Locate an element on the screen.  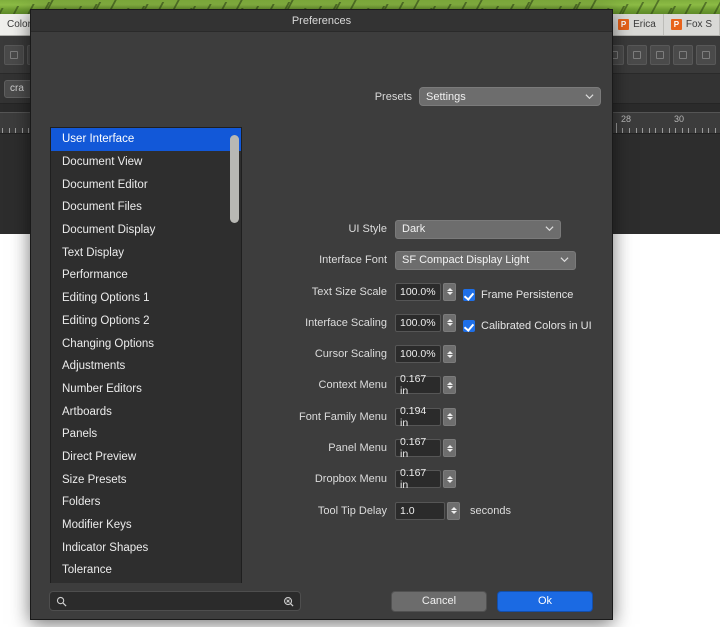
interface-scaling-stepper is located at coordinates (449, 322).